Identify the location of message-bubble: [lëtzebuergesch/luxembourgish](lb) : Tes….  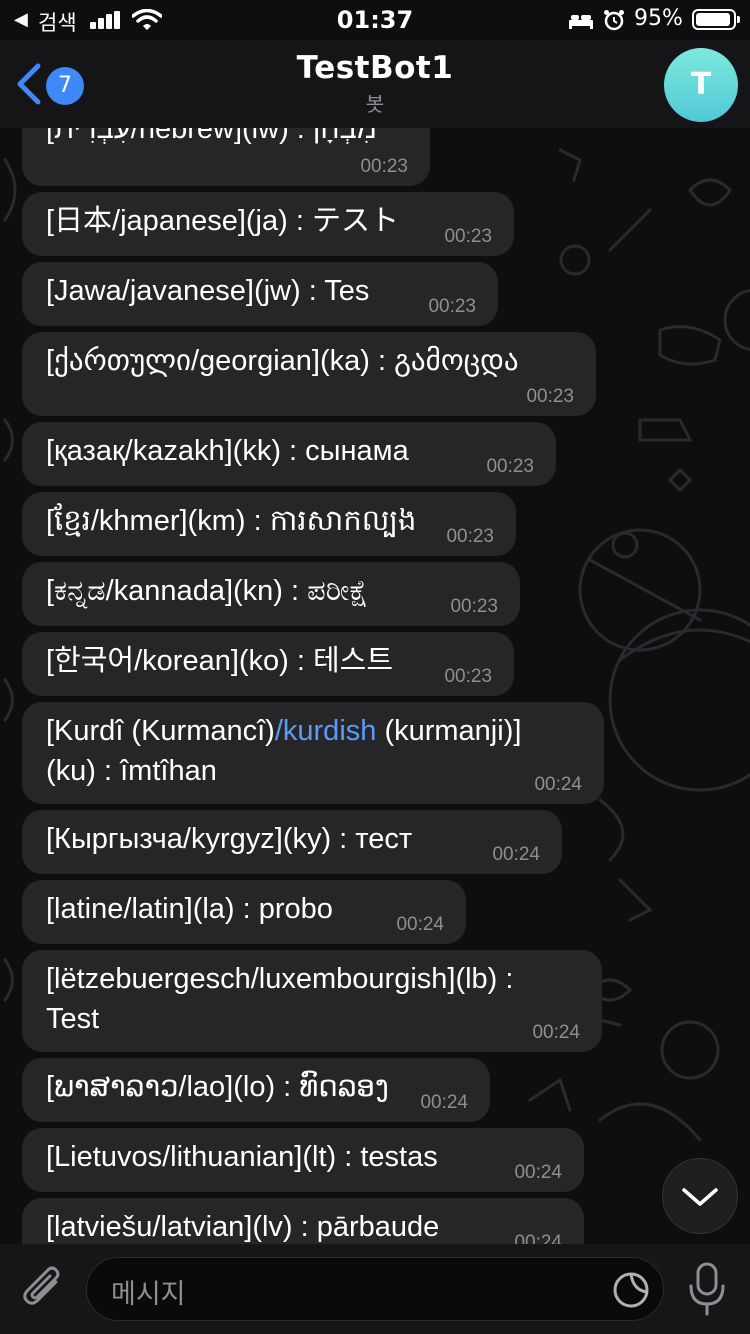
(312, 1001).